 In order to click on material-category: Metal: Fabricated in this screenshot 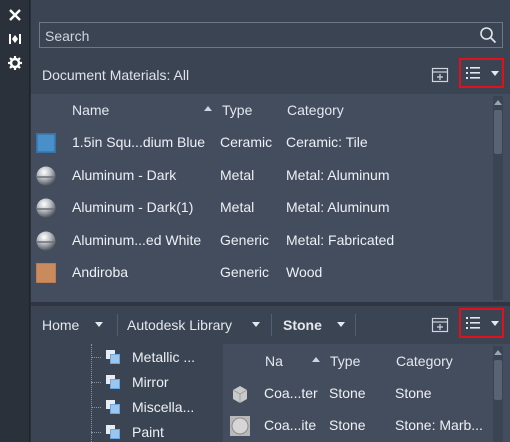, I will do `click(340, 239)`.